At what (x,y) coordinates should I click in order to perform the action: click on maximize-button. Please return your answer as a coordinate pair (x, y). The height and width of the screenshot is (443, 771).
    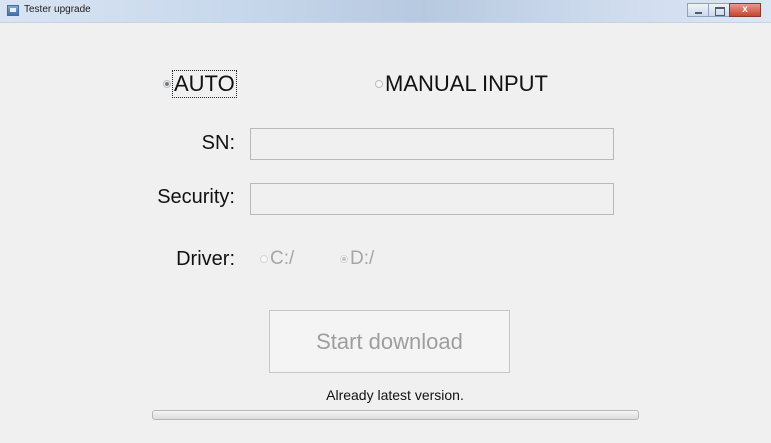
    Looking at the image, I should click on (719, 10).